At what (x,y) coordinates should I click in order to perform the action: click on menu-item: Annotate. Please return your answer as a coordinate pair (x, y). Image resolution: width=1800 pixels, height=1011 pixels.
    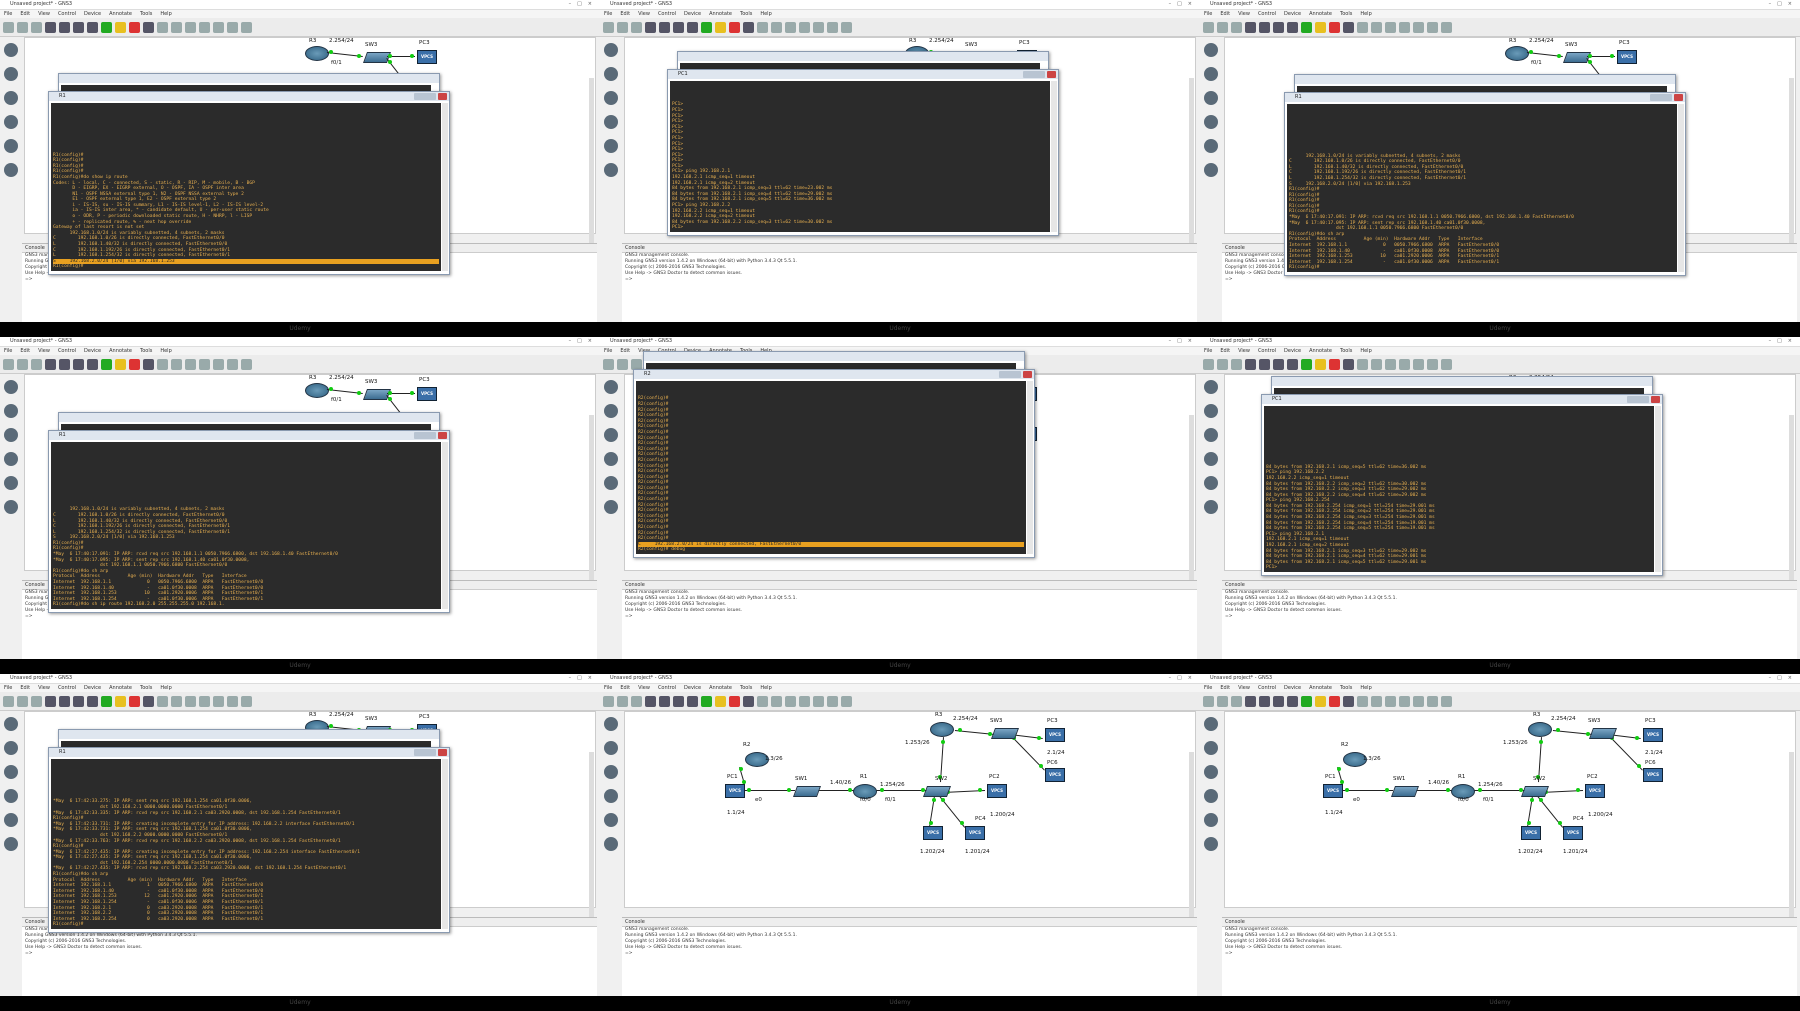
    Looking at the image, I should click on (1320, 14).